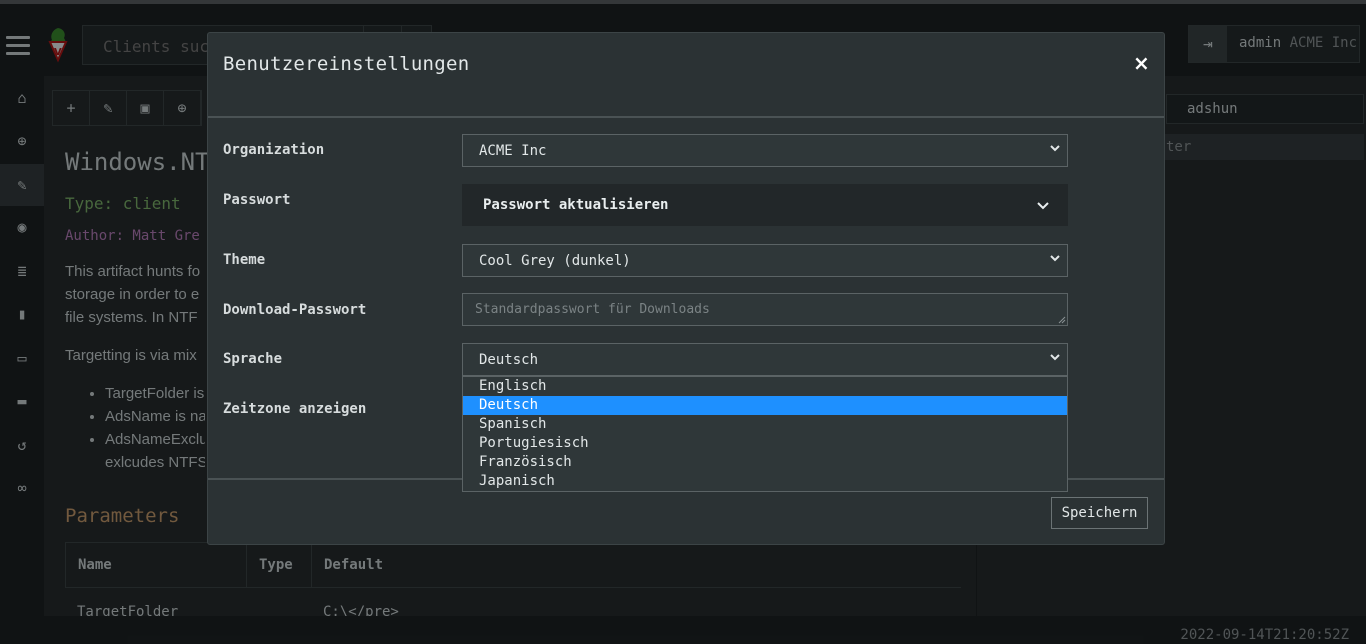 The width and height of the screenshot is (1366, 644). Describe the element at coordinates (1062, 320) in the screenshot. I see `resize-grip-icon` at that location.